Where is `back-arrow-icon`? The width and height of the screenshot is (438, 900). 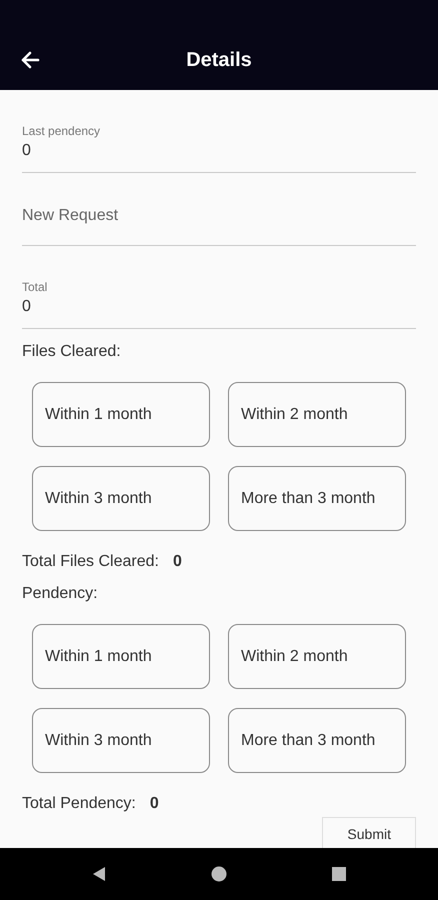
back-arrow-icon is located at coordinates (30, 60).